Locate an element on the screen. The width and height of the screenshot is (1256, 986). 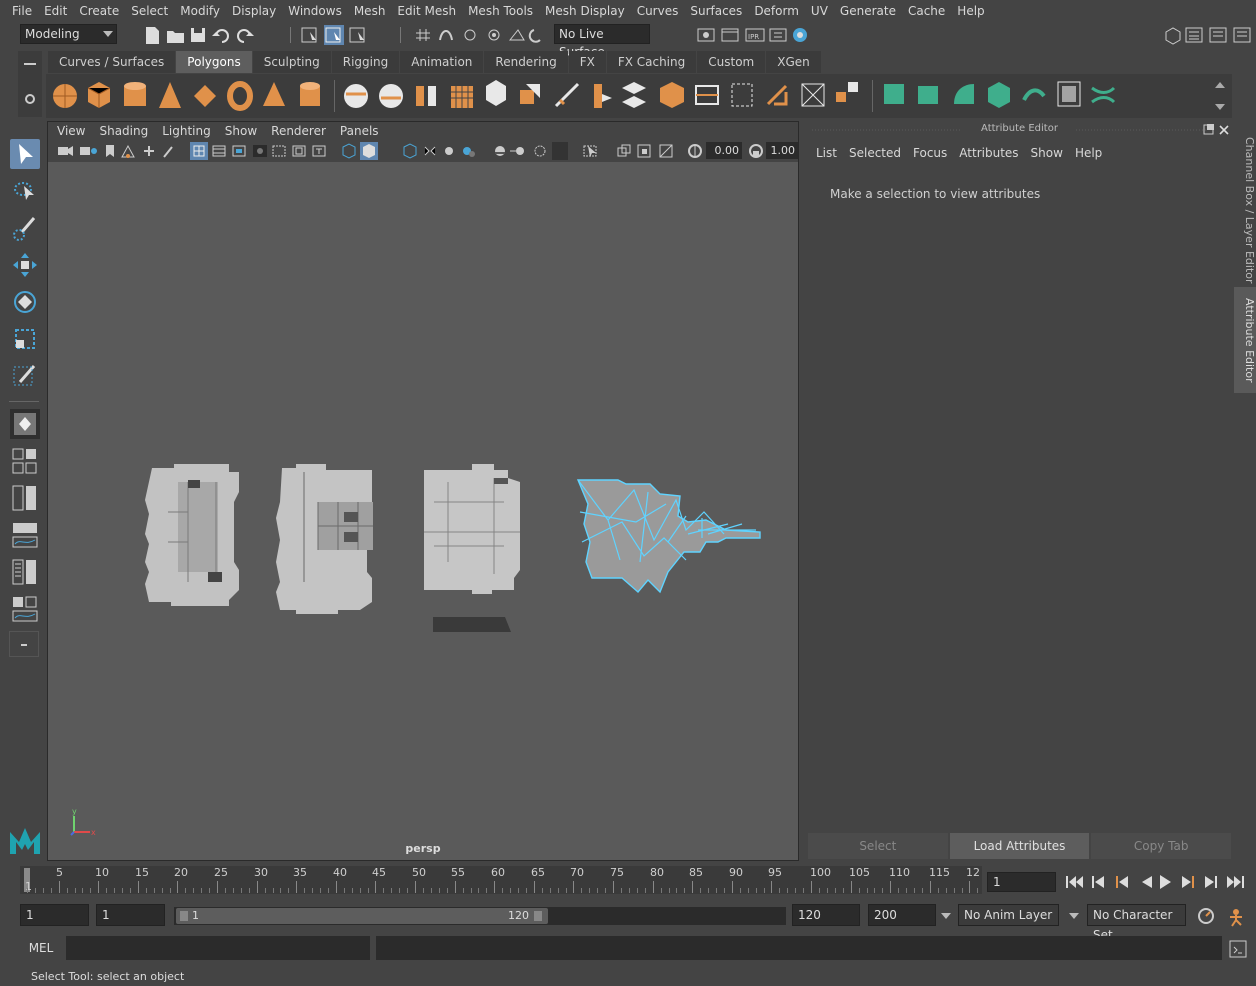
move-tool-button is located at coordinates (25, 265).